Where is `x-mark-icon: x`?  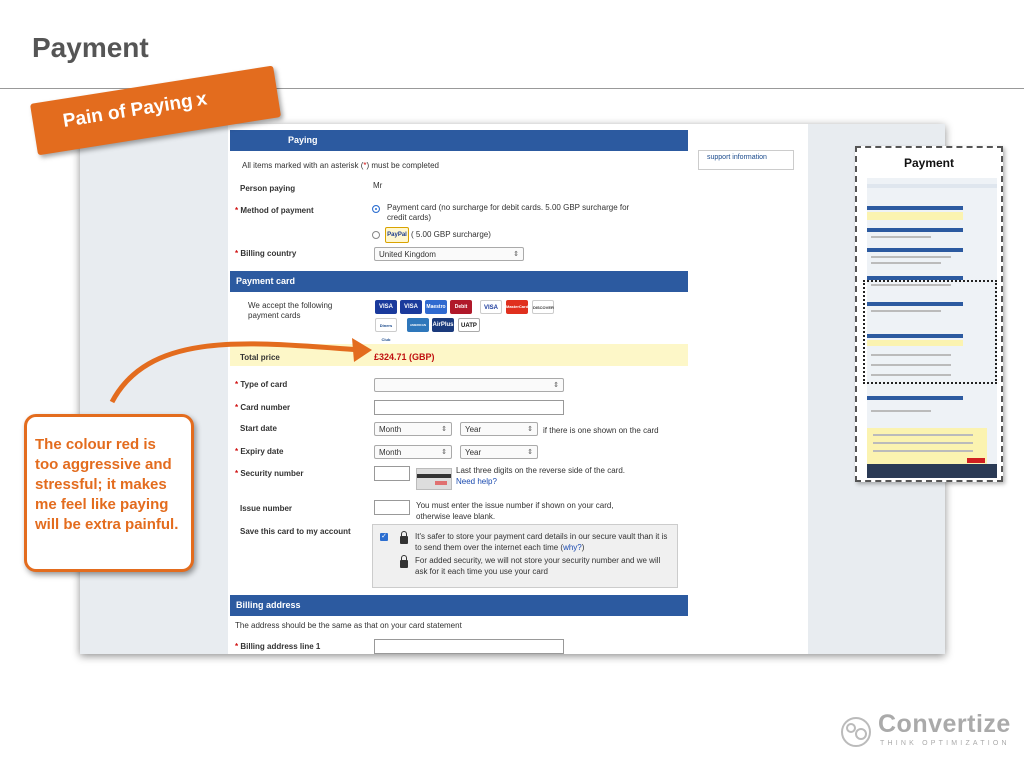 x-mark-icon: x is located at coordinates (201, 99).